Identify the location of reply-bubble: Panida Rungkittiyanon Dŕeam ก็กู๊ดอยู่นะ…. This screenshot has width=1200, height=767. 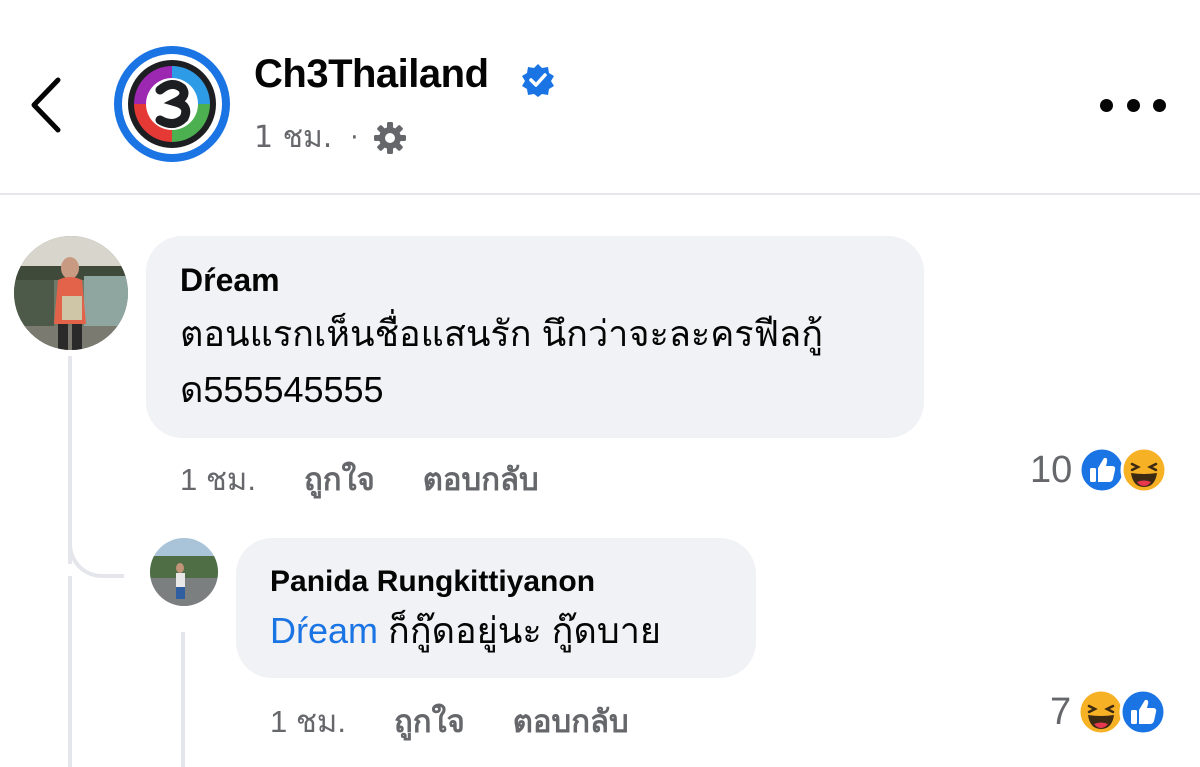
(496, 608).